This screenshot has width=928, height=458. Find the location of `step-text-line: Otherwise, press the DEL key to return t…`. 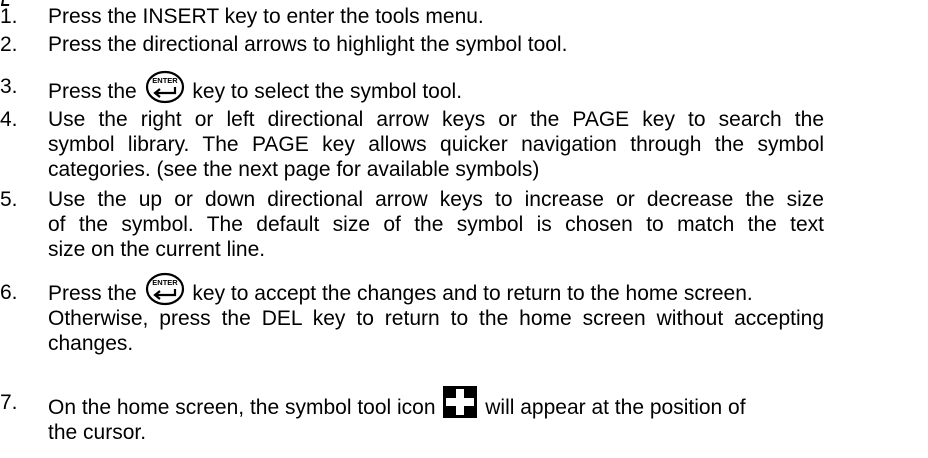

step-text-line: Otherwise, press the DEL key to return t… is located at coordinates (436, 318).